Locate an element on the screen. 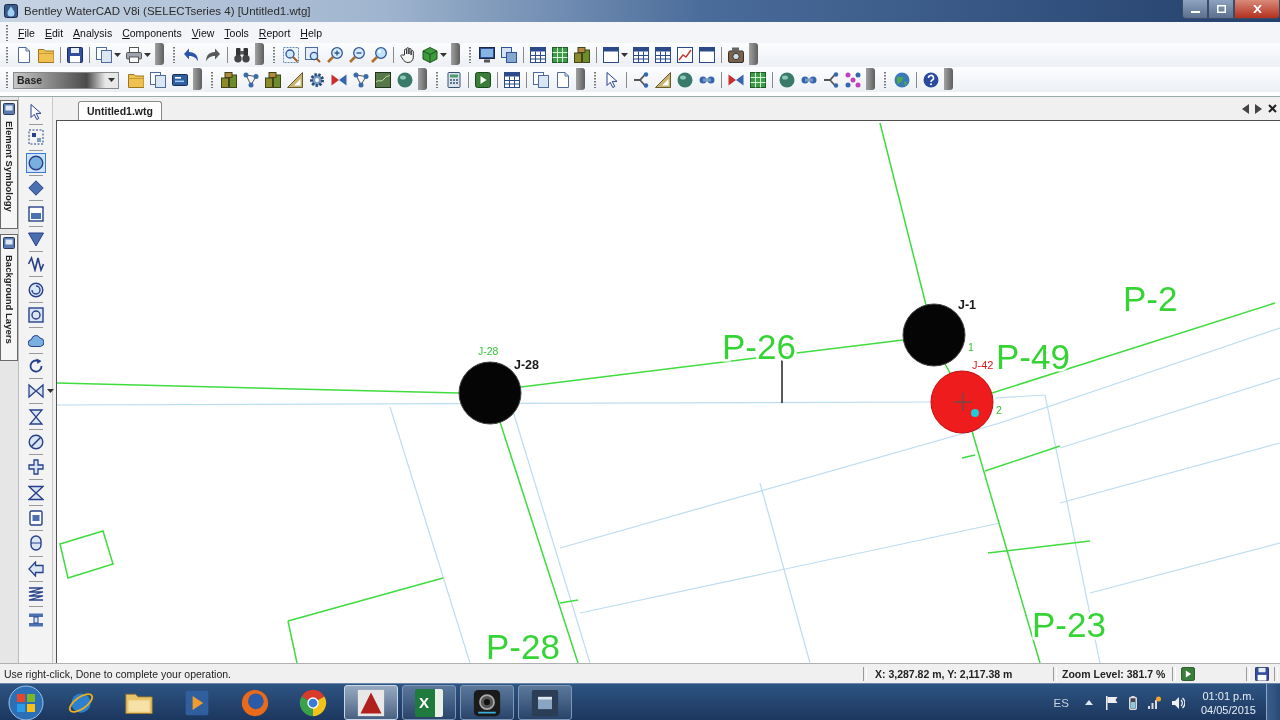 The width and height of the screenshot is (1280, 720). document-tab: Untitled1.wtg is located at coordinates (120, 110).